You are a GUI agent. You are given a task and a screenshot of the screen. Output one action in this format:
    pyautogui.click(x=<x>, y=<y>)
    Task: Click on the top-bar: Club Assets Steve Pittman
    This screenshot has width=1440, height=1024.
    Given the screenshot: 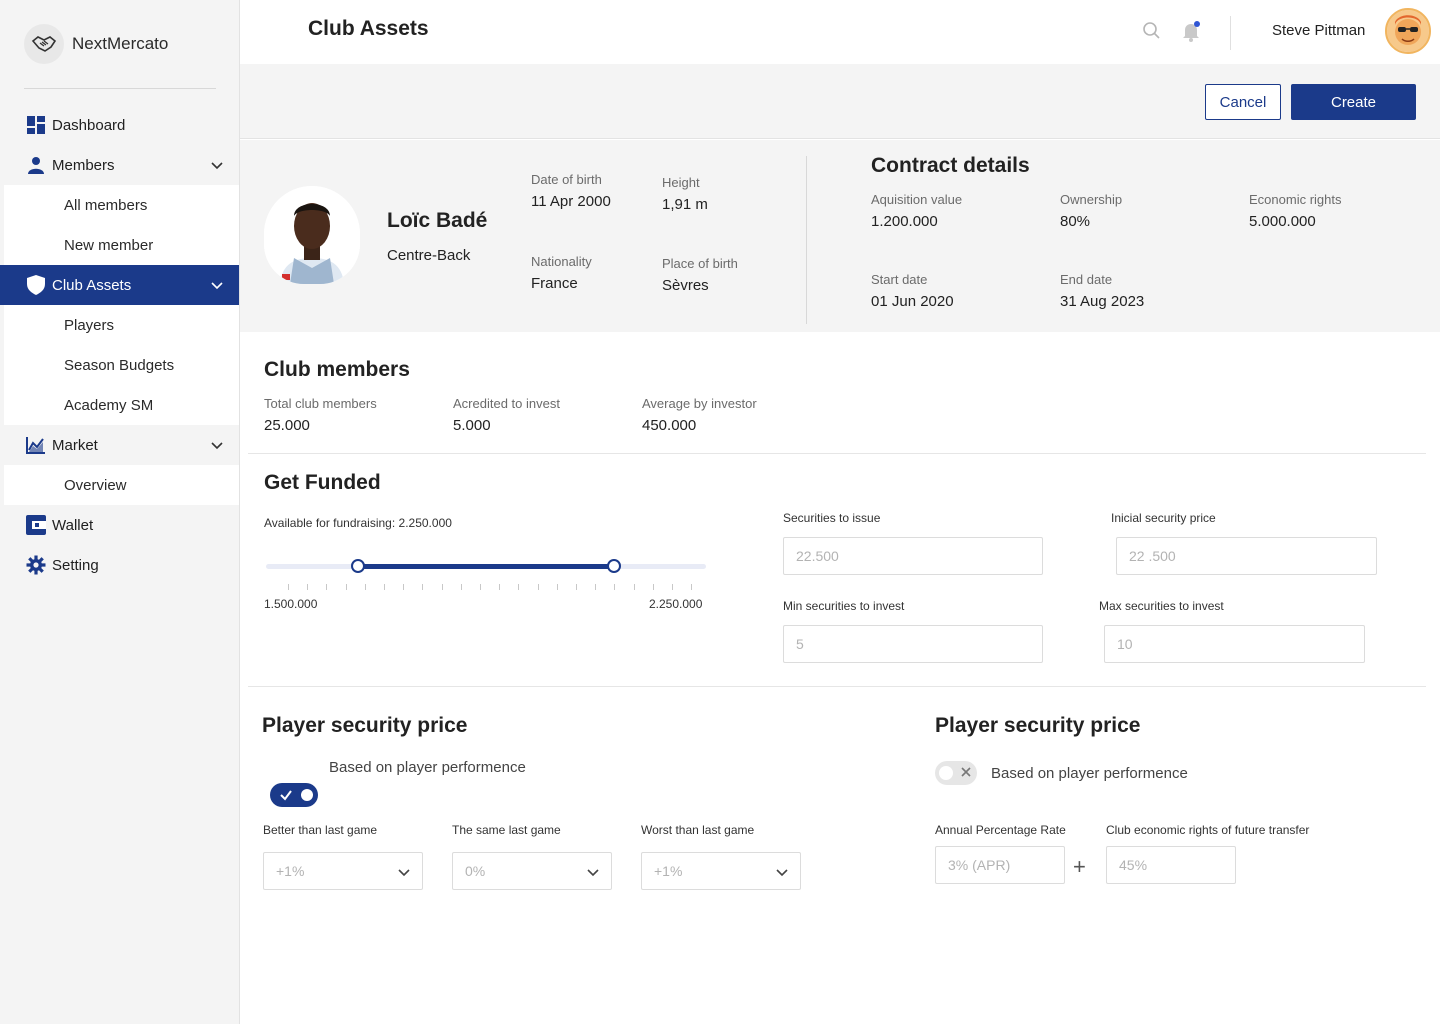 What is the action you would take?
    pyautogui.click(x=840, y=32)
    